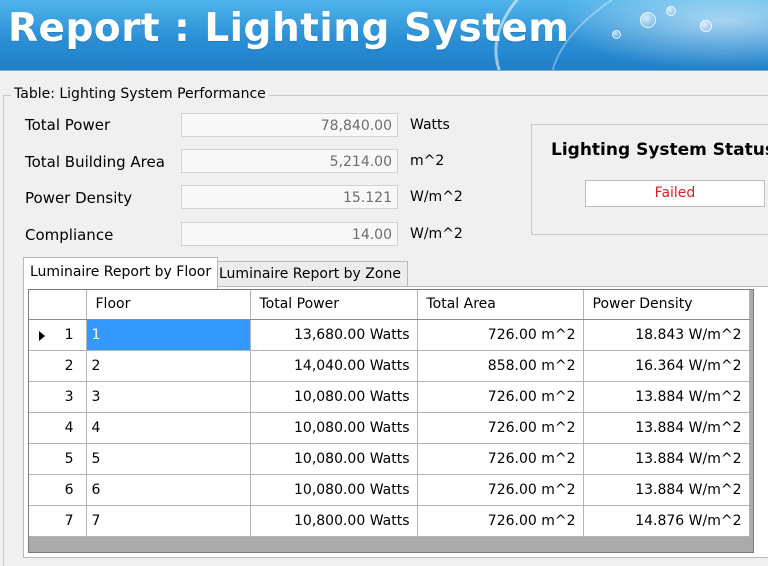 This screenshot has width=768, height=566. I want to click on cell-total-power: 13,680.00 Watts, so click(334, 335).